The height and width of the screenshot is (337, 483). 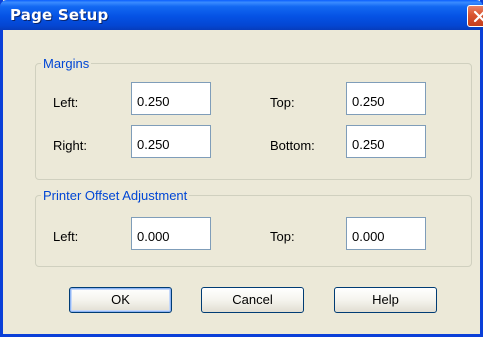 What do you see at coordinates (282, 102) in the screenshot?
I see `margin-top-label: Top:` at bounding box center [282, 102].